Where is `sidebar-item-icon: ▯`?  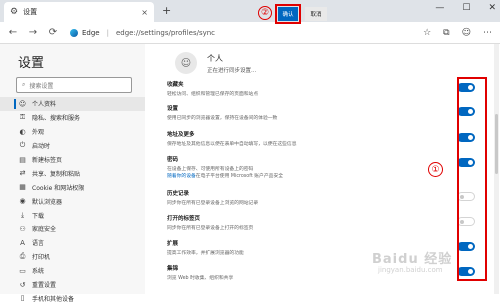
sidebar-item-icon: ▯ is located at coordinates (22, 298).